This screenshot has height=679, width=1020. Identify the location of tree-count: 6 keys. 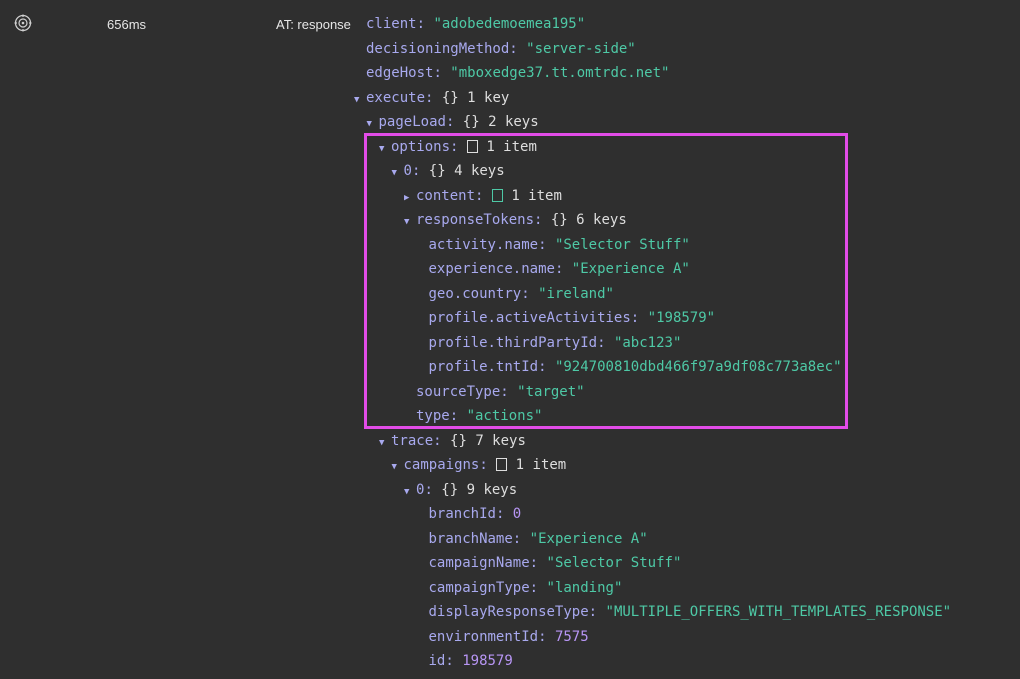
(601, 220).